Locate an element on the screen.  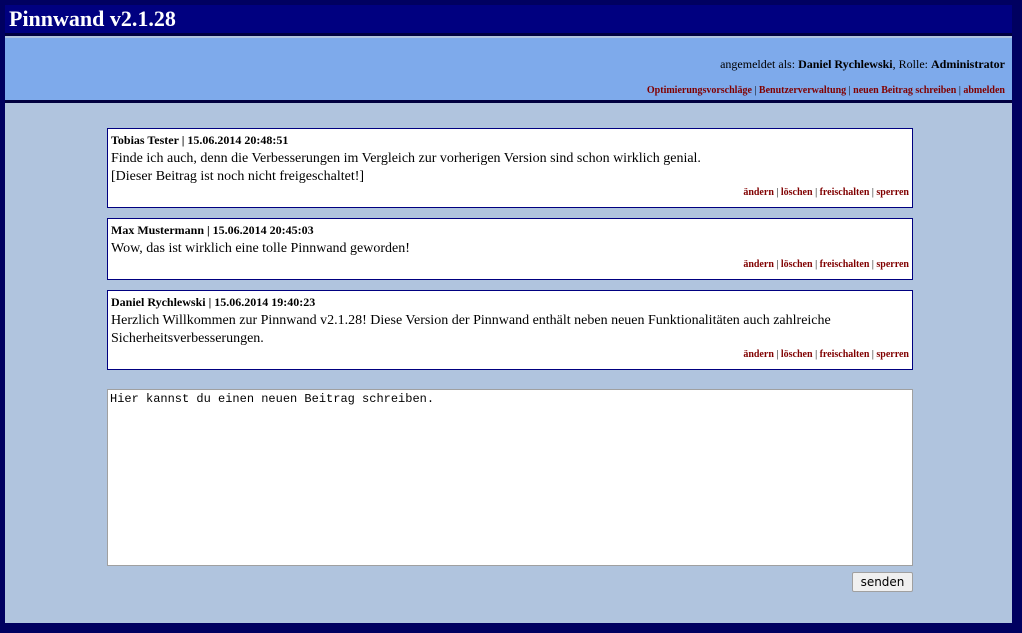
nav-new-post: neuen Beitrag schreiben is located at coordinates (904, 90).